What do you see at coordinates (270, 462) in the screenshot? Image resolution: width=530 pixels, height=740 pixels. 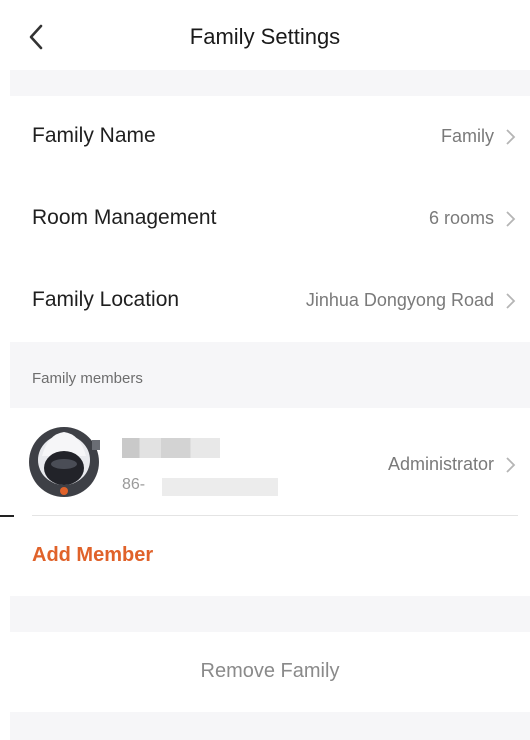 I see `member-list-item: 86- Administrator` at bounding box center [270, 462].